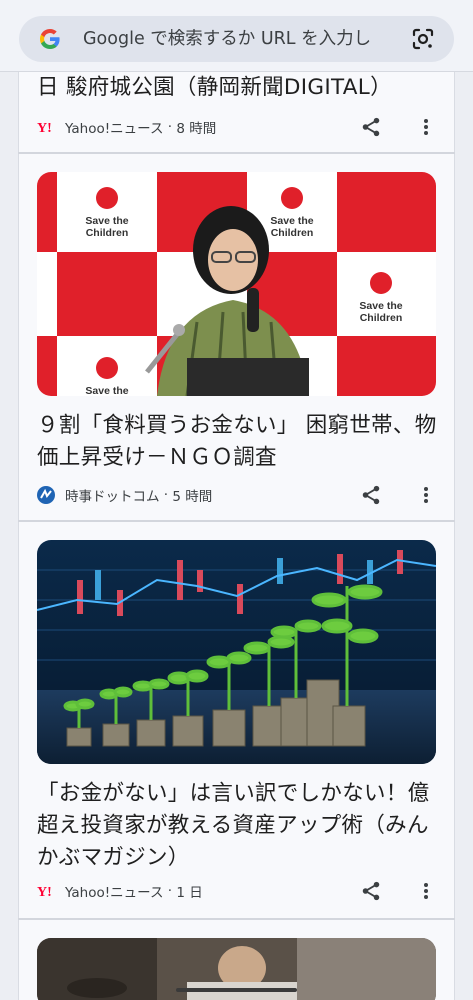 Image resolution: width=473 pixels, height=1000 pixels. What do you see at coordinates (189, 893) in the screenshot?
I see `news-time: 1 日` at bounding box center [189, 893].